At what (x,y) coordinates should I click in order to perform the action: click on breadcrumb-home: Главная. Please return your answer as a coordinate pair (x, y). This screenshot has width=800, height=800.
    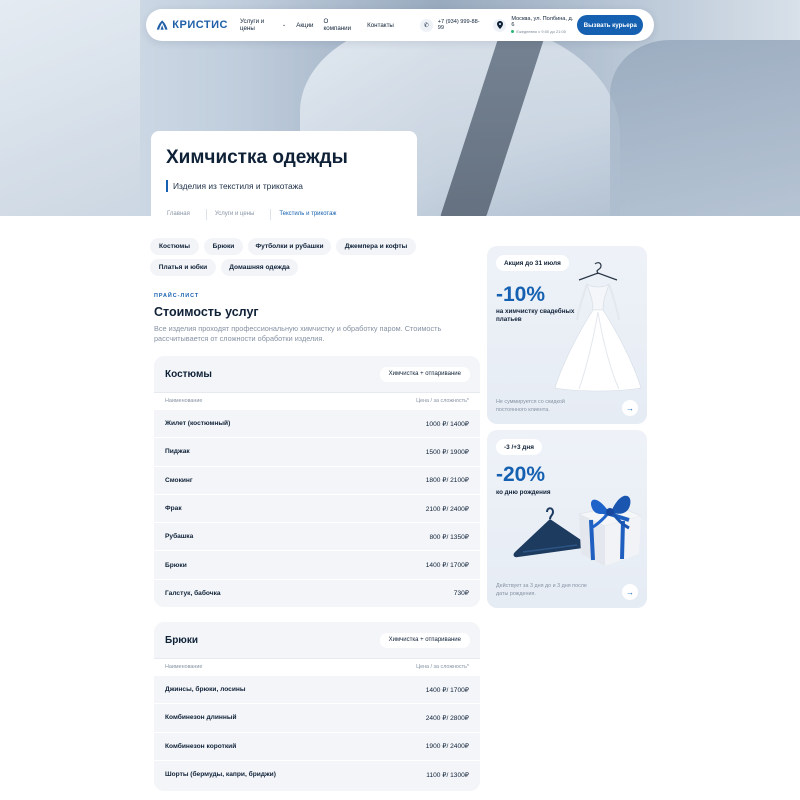
    Looking at the image, I should click on (178, 215).